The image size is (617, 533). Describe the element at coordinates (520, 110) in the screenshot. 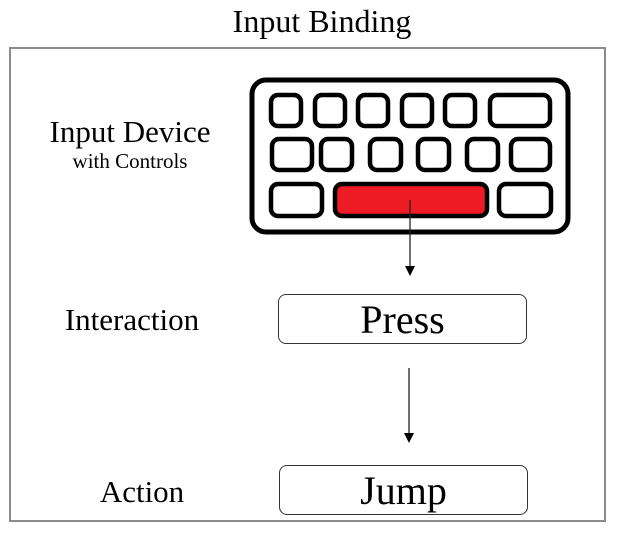

I see `wide-key` at that location.